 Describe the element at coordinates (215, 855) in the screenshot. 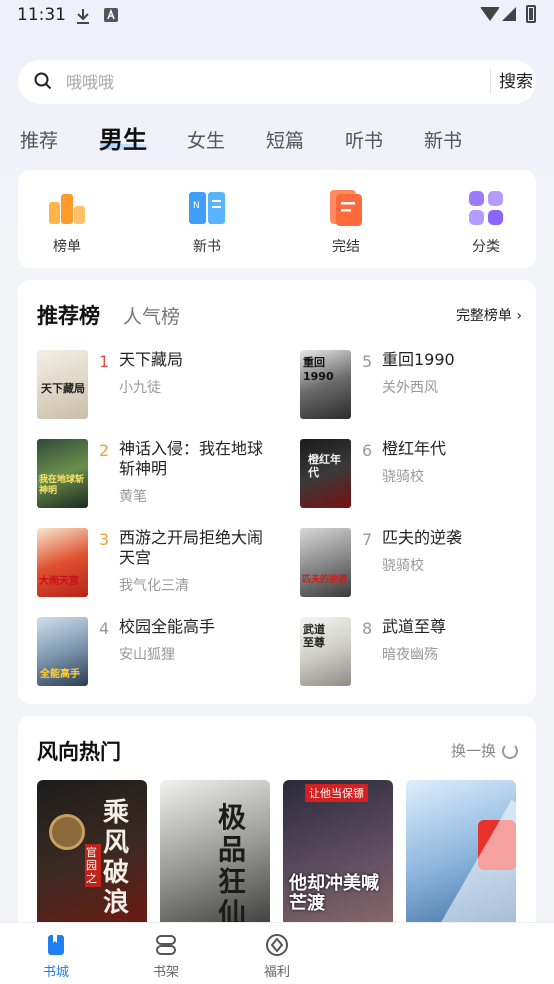

I see `trending-book-cover: 极品狂仙` at that location.